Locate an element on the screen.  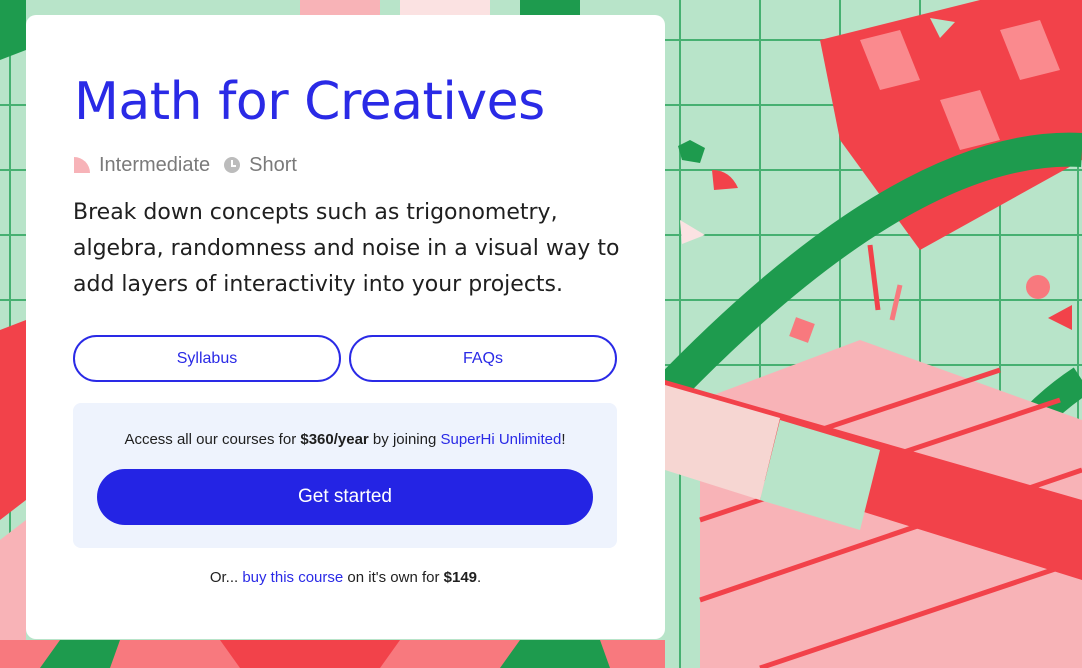
course-meta: Intermediate Short is located at coordinates (185, 165).